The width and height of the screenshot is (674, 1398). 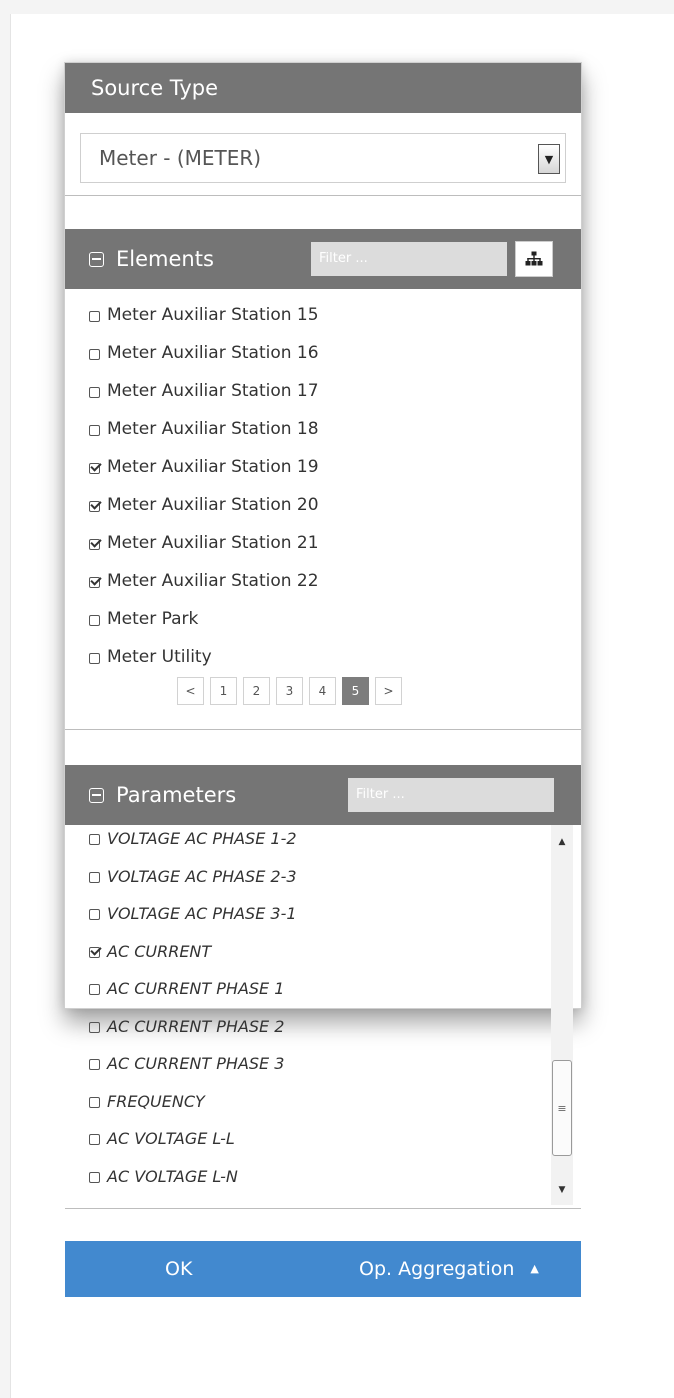 What do you see at coordinates (223, 691) in the screenshot?
I see `page-1-button: 1` at bounding box center [223, 691].